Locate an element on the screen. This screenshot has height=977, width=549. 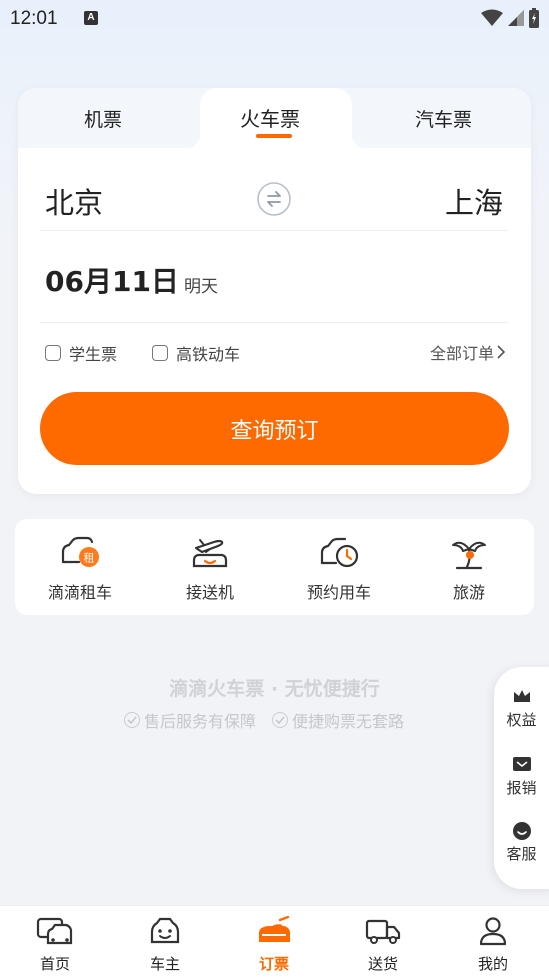
service-label: 接送机 is located at coordinates (209, 592).